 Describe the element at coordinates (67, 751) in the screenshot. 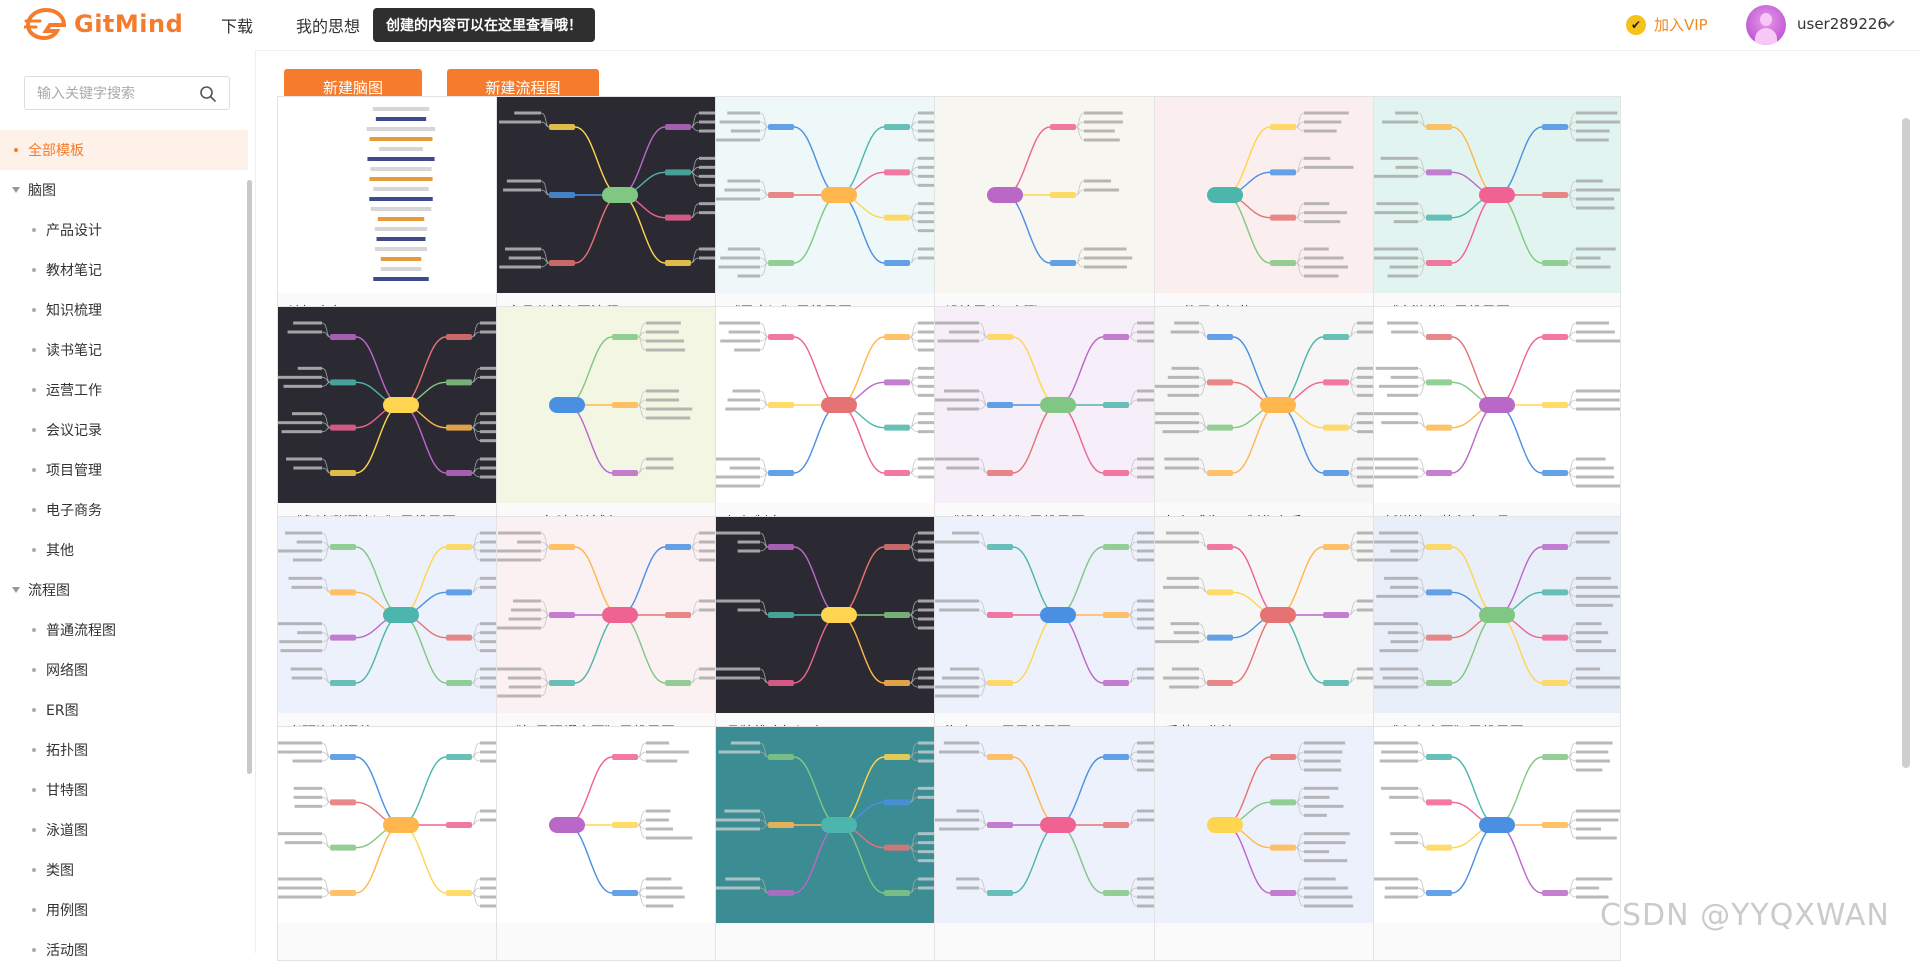

I see `sidebar-item-label: 拓扑图` at that location.